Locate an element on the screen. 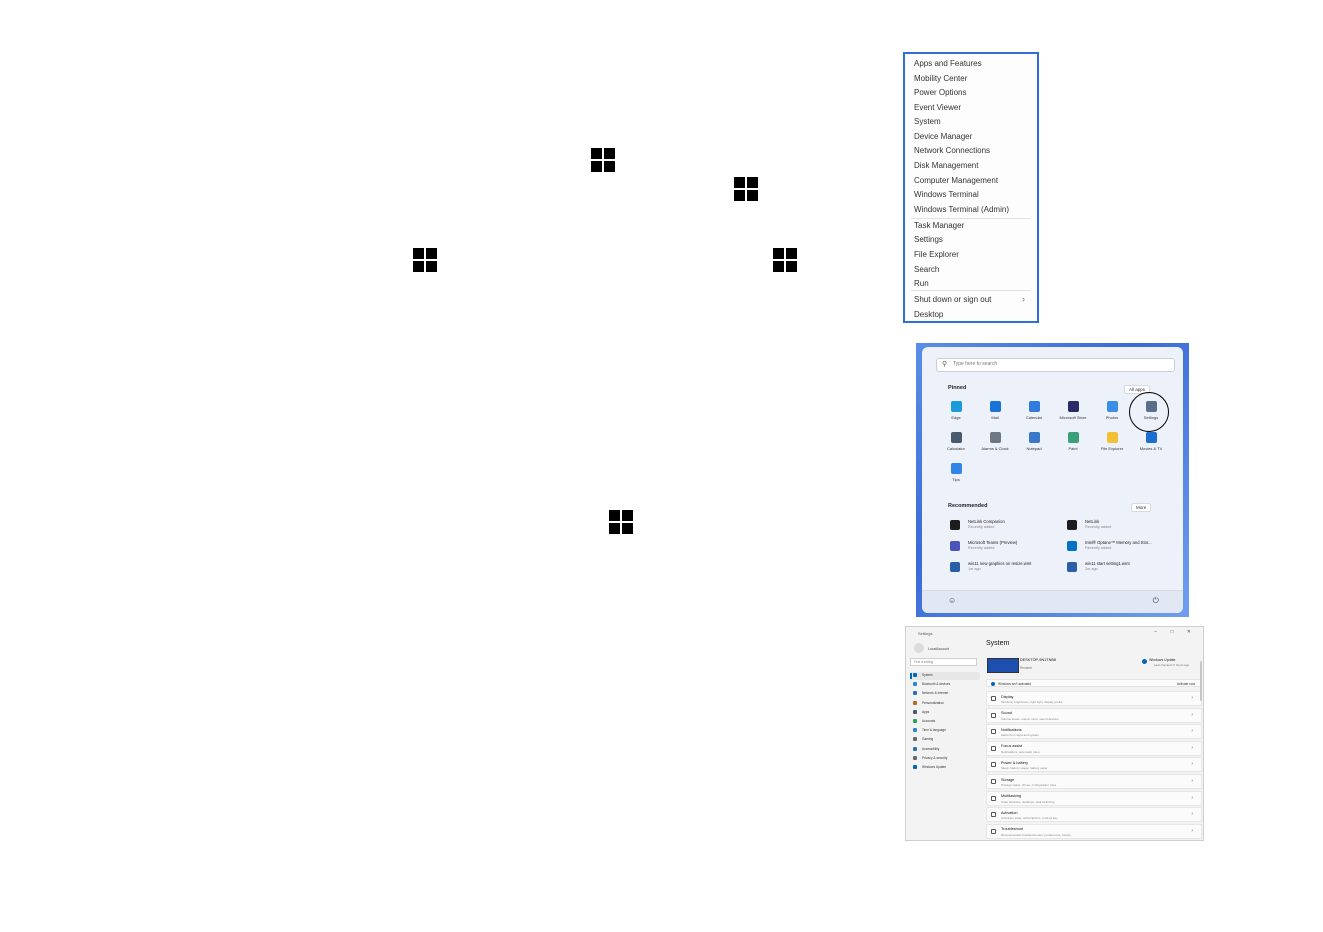 The image size is (1323, 932). recommended-title: NetLink Companion is located at coordinates (986, 521).